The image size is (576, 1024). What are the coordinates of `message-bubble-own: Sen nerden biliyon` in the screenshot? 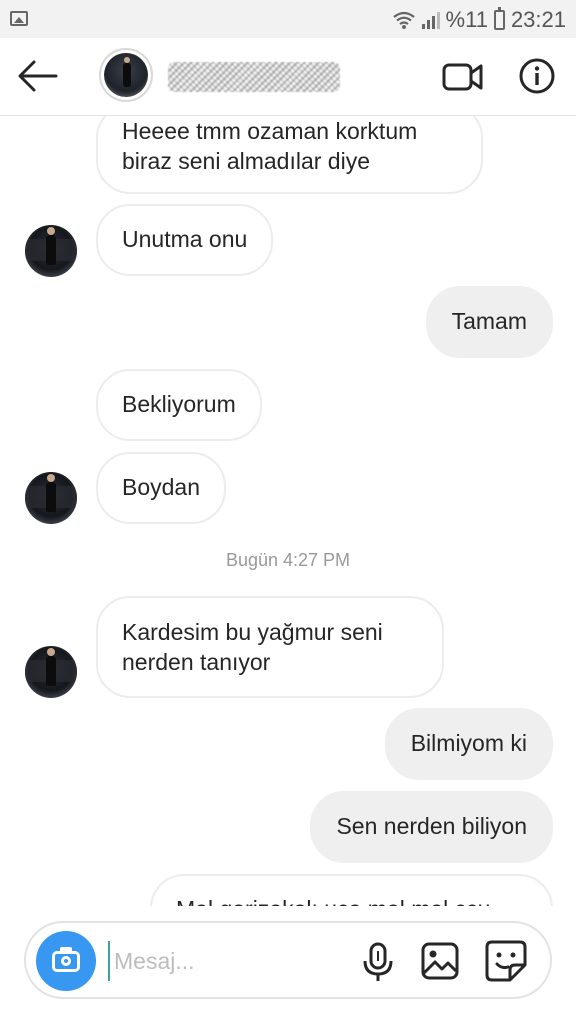 It's located at (431, 827).